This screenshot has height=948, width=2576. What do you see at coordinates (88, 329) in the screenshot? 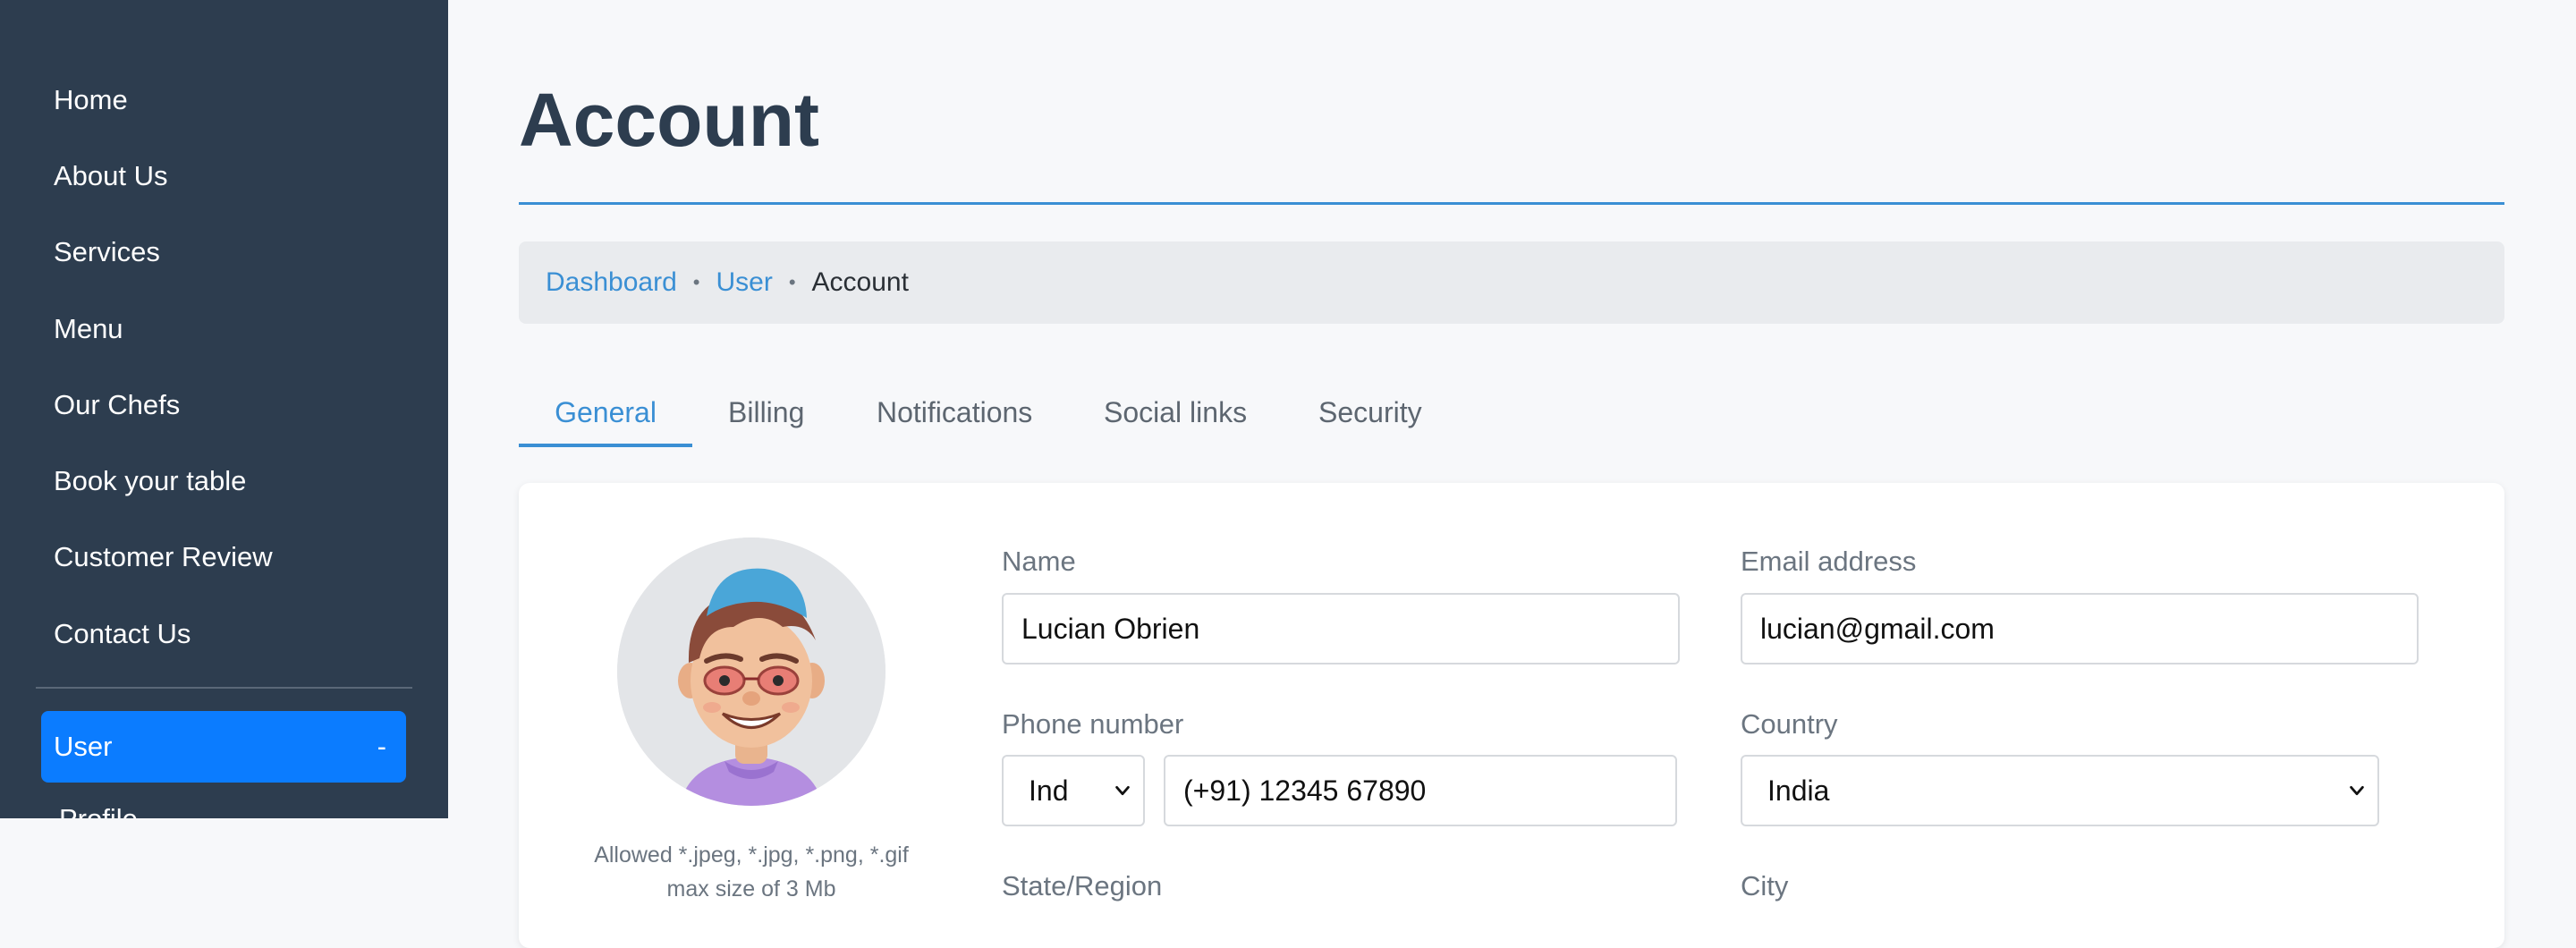
I see `sidebar-item-menu: Menu` at bounding box center [88, 329].